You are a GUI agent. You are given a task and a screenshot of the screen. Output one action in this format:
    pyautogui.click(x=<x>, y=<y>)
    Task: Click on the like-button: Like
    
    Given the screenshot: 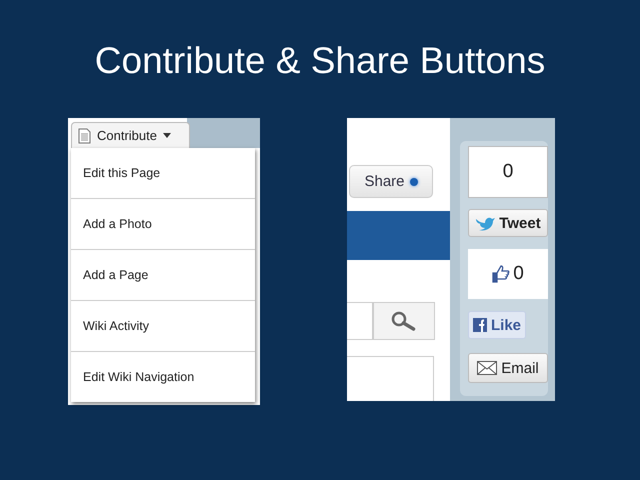 What is the action you would take?
    pyautogui.click(x=497, y=325)
    